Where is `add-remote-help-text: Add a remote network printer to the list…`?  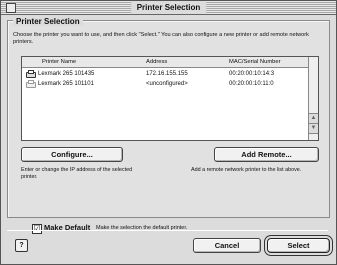 add-remote-help-text: Add a remote network printer to the list… is located at coordinates (246, 170).